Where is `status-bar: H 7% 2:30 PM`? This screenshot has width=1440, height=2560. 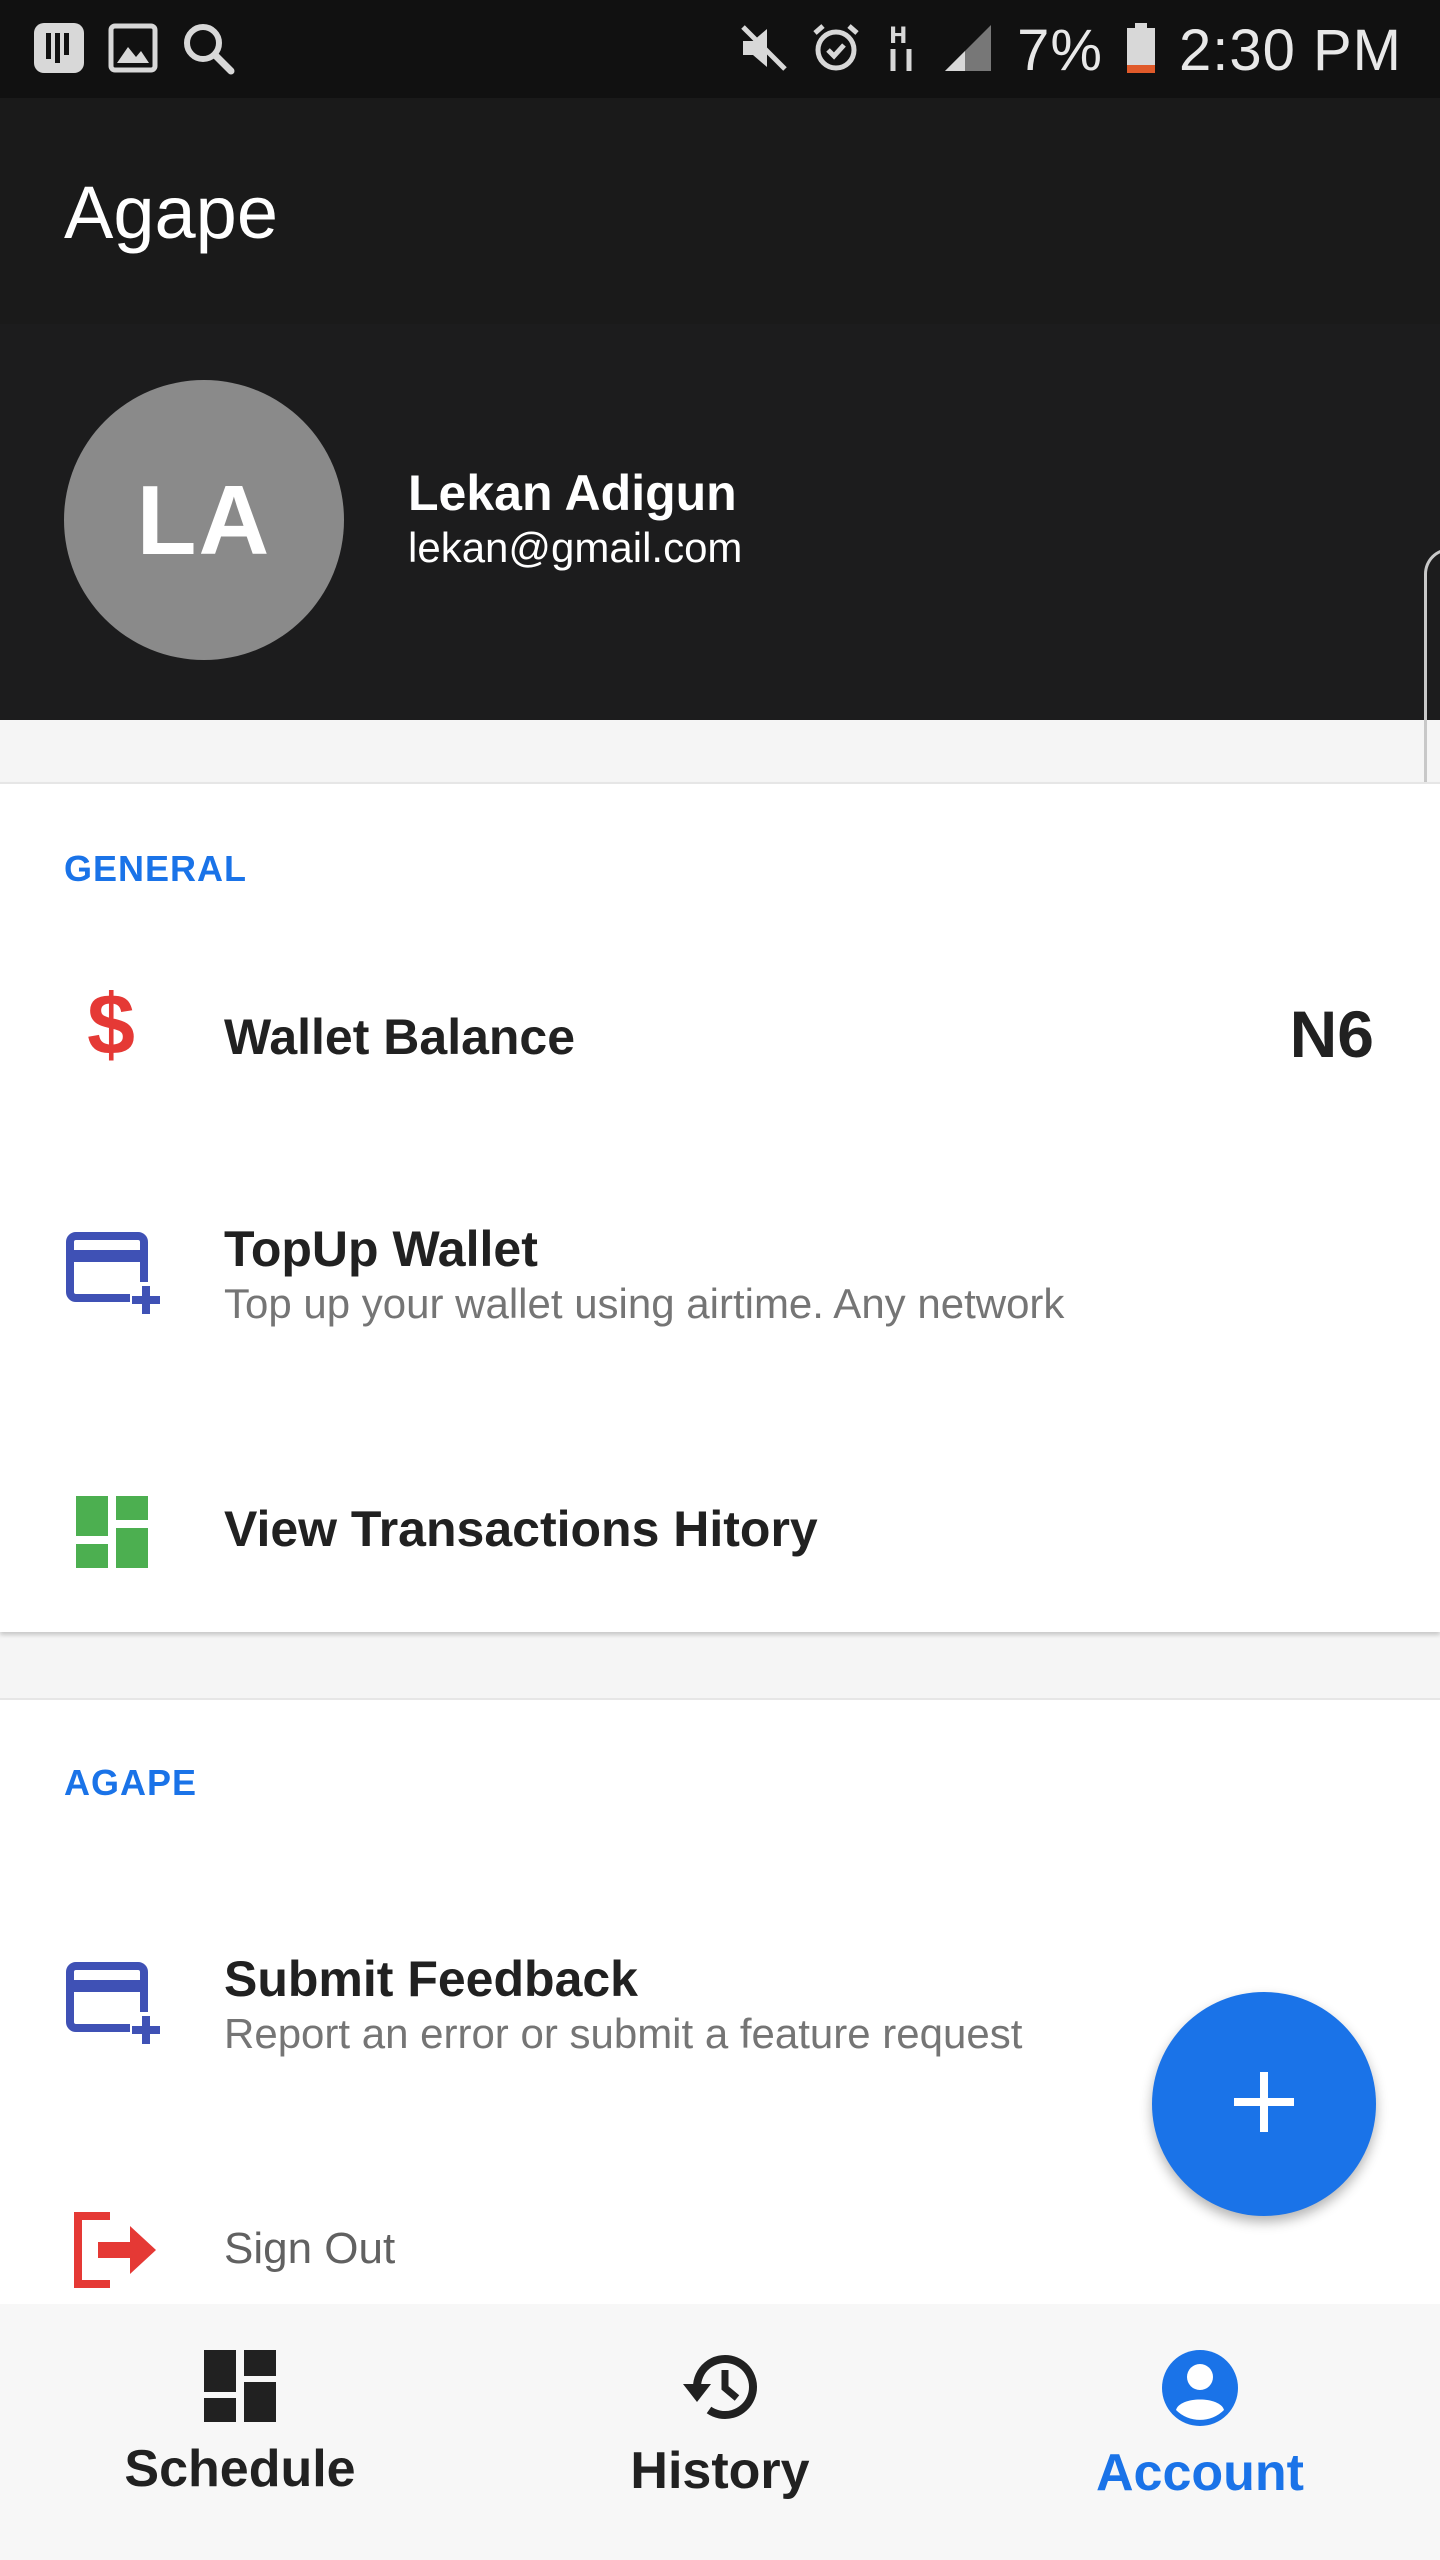 status-bar: H 7% 2:30 PM is located at coordinates (720, 49).